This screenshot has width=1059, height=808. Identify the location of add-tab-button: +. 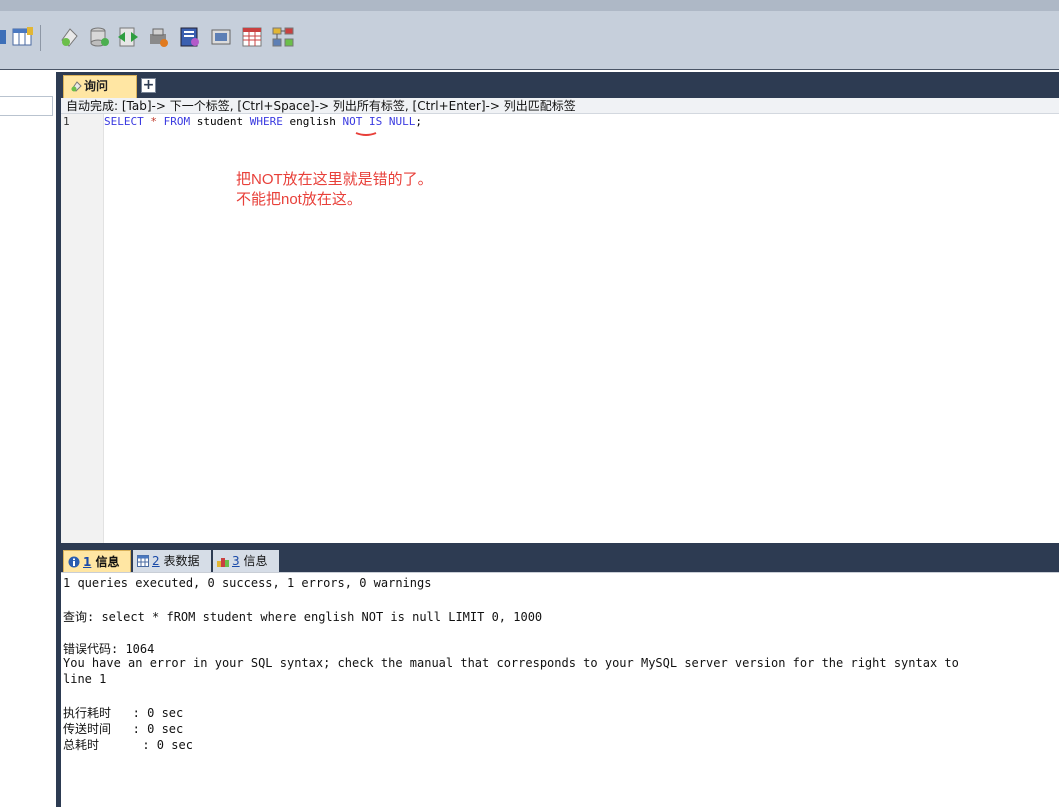
(148, 85).